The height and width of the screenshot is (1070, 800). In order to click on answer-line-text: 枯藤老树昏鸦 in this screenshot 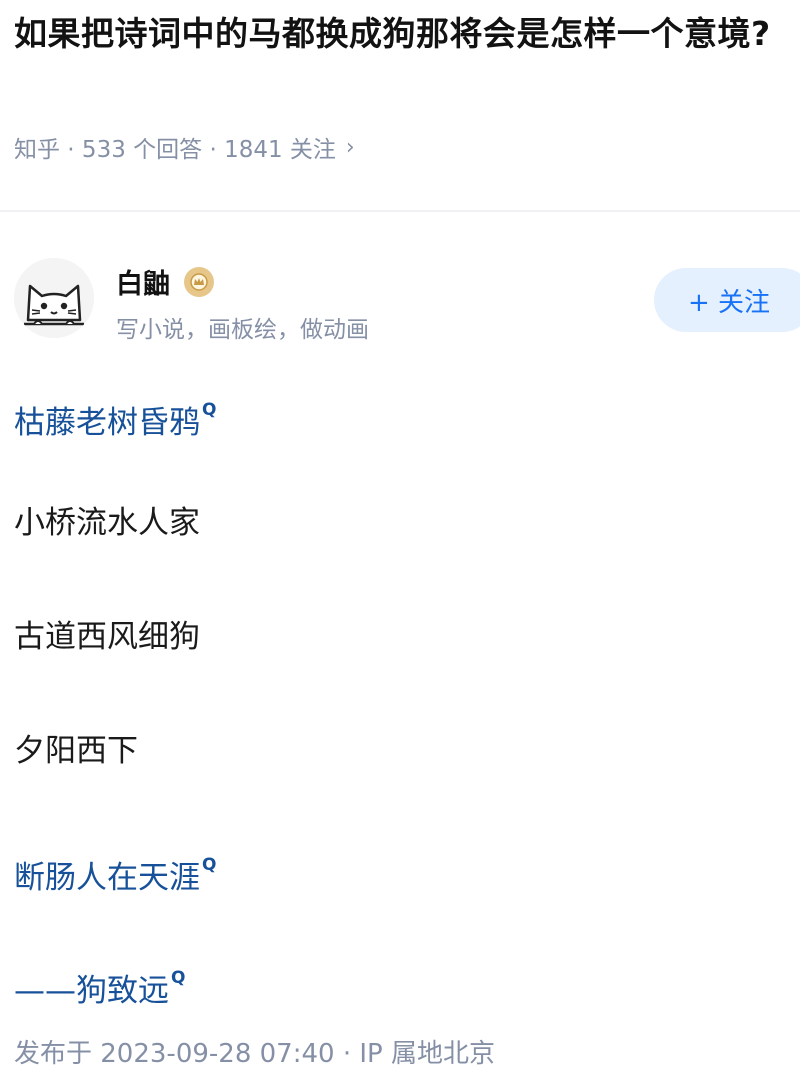, I will do `click(107, 423)`.